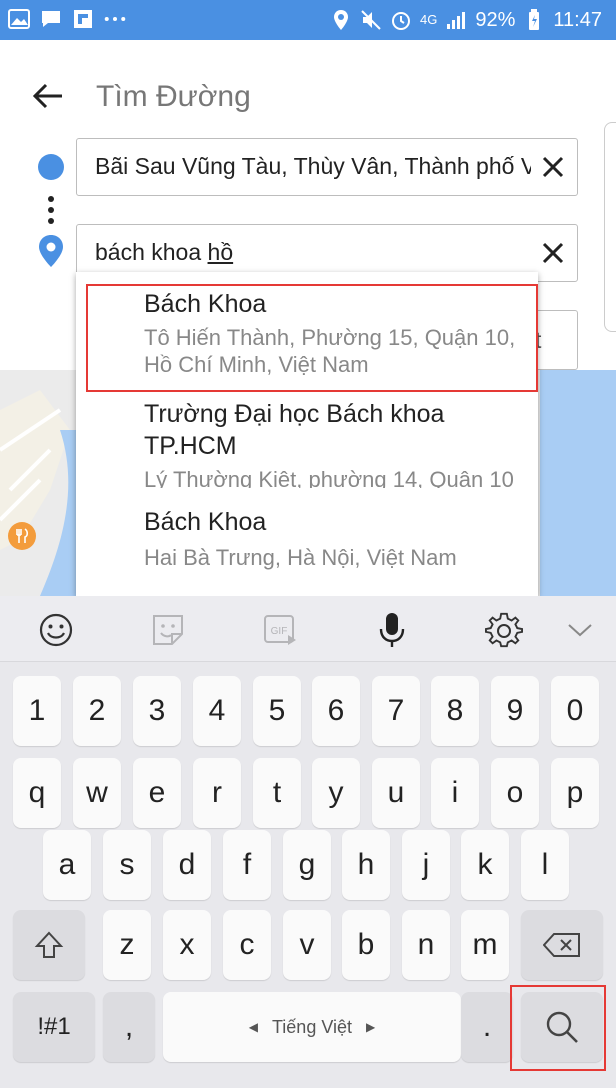 The height and width of the screenshot is (1088, 616). I want to click on key-1: 1, so click(37, 711).